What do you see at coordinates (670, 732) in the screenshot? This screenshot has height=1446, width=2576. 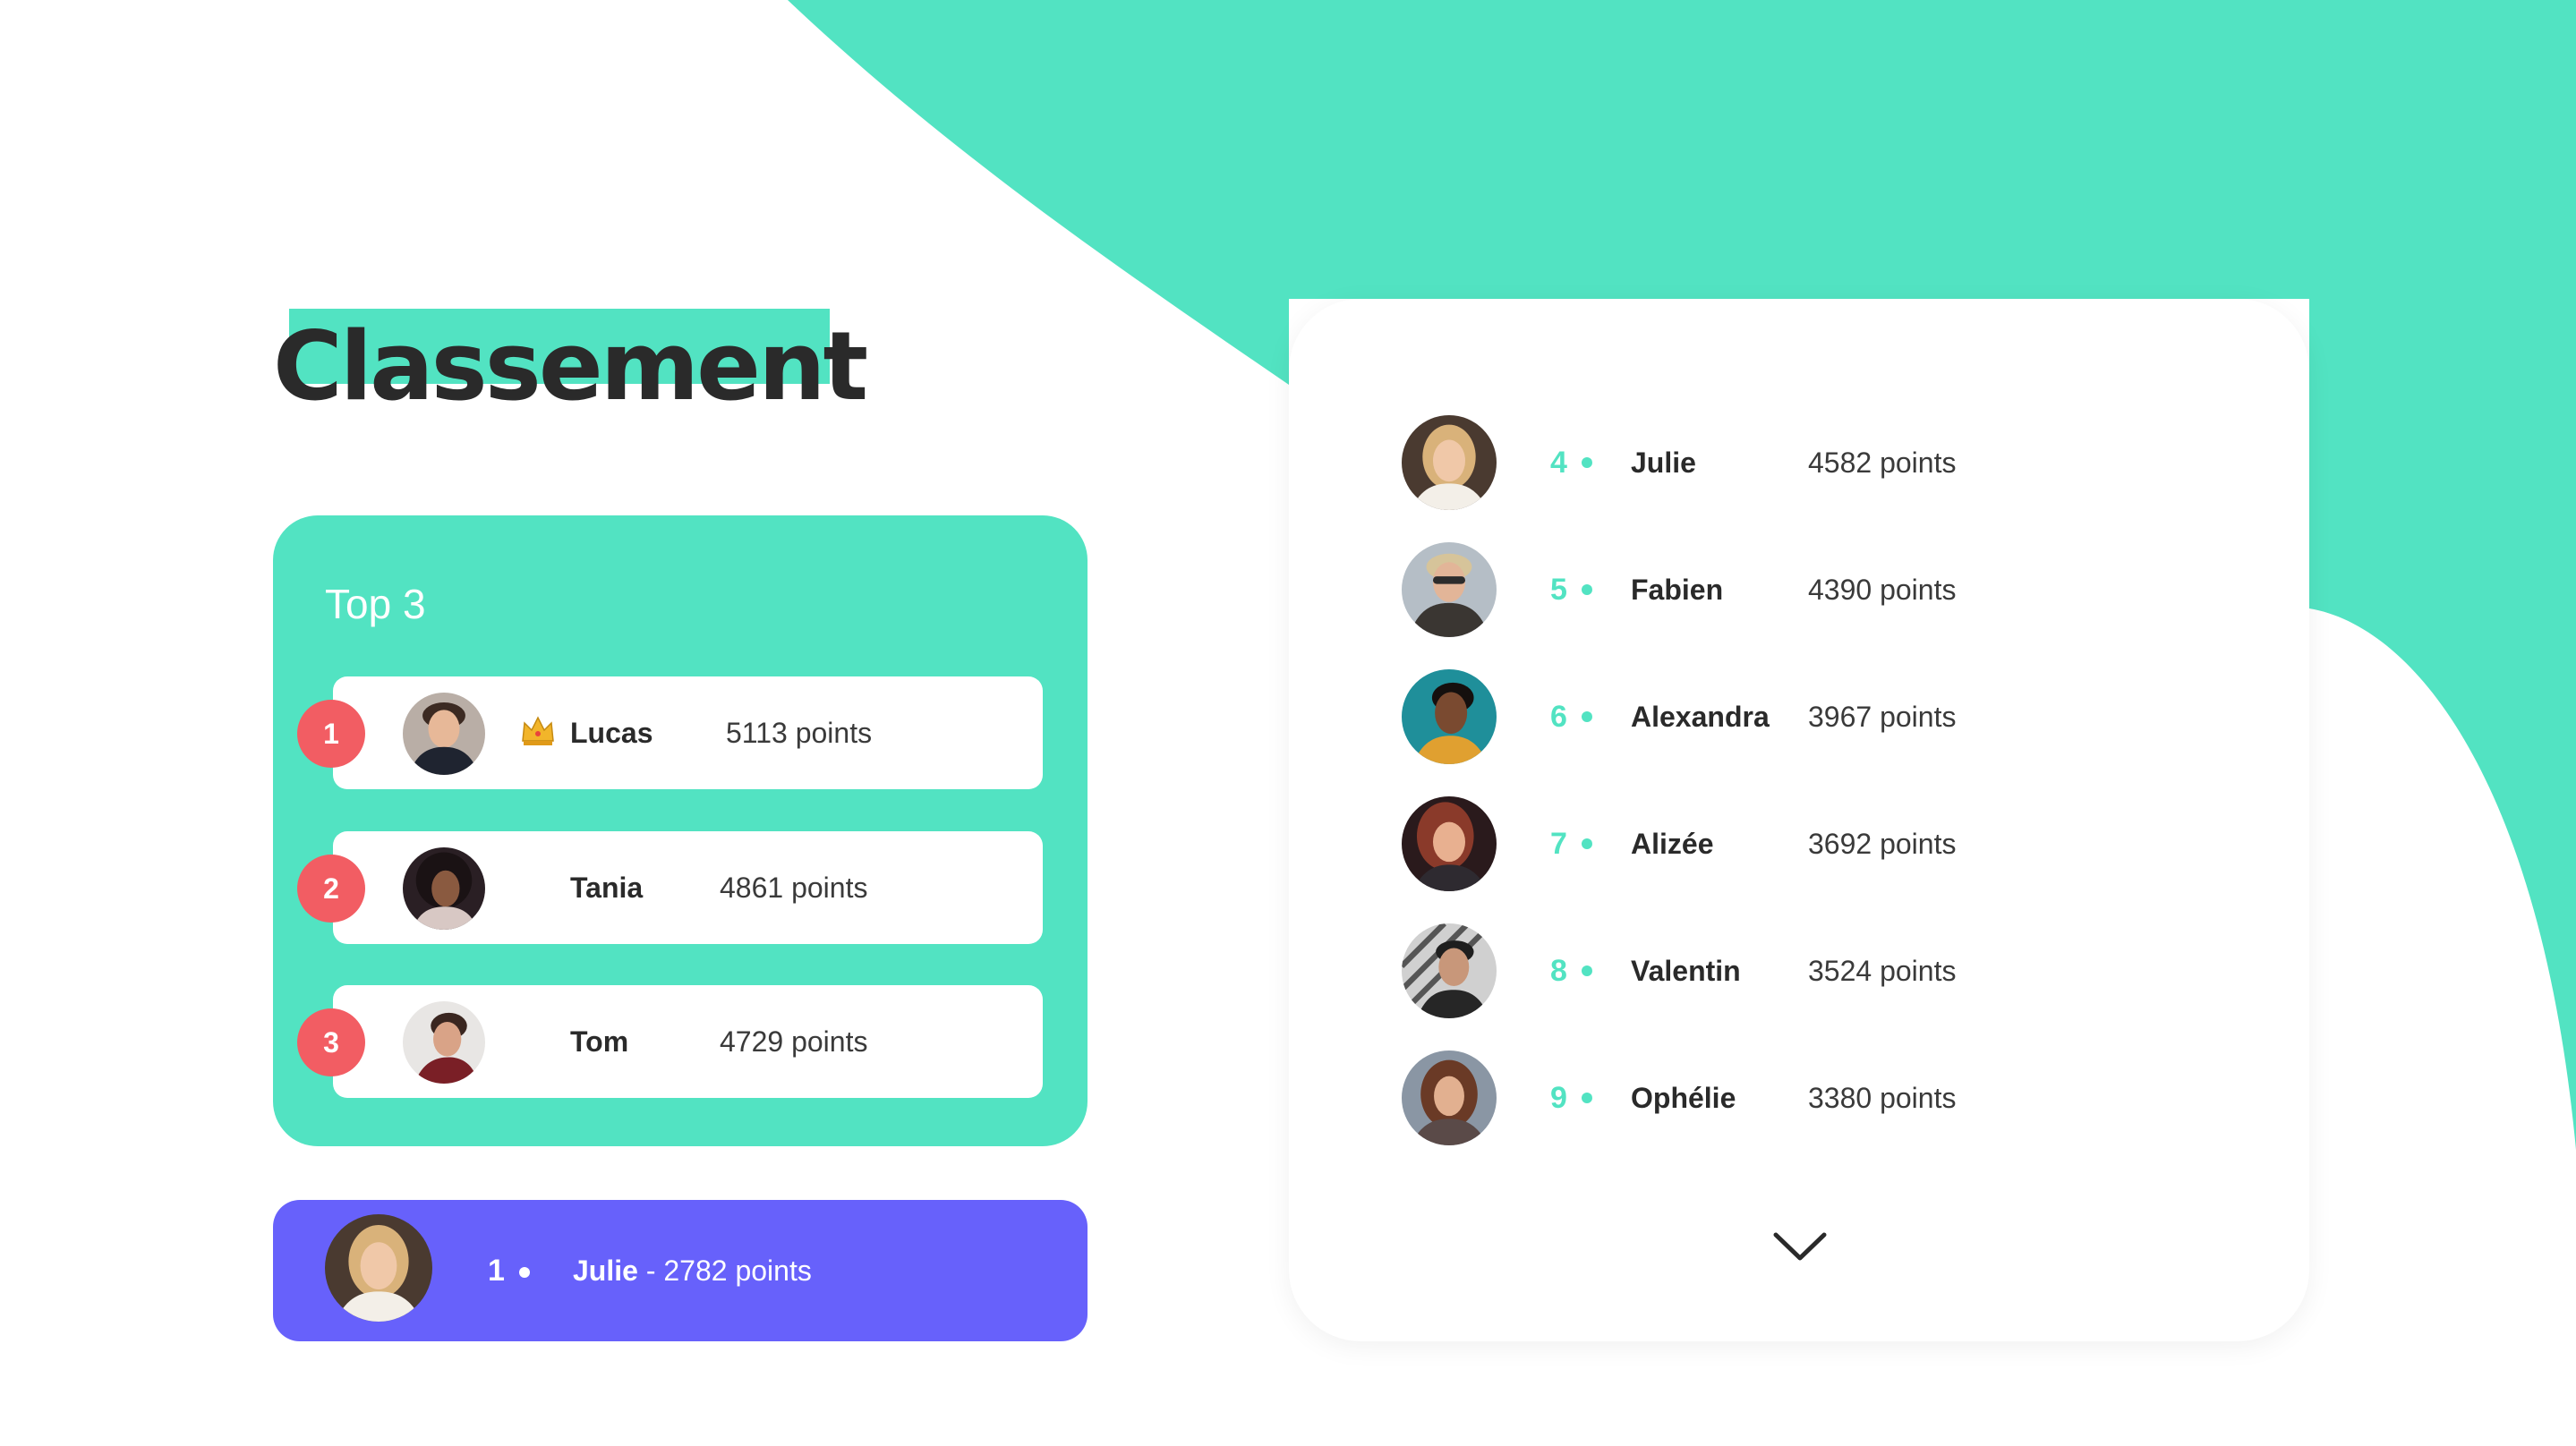 I see `top3-row: 1 Lucas 5113 points` at bounding box center [670, 732].